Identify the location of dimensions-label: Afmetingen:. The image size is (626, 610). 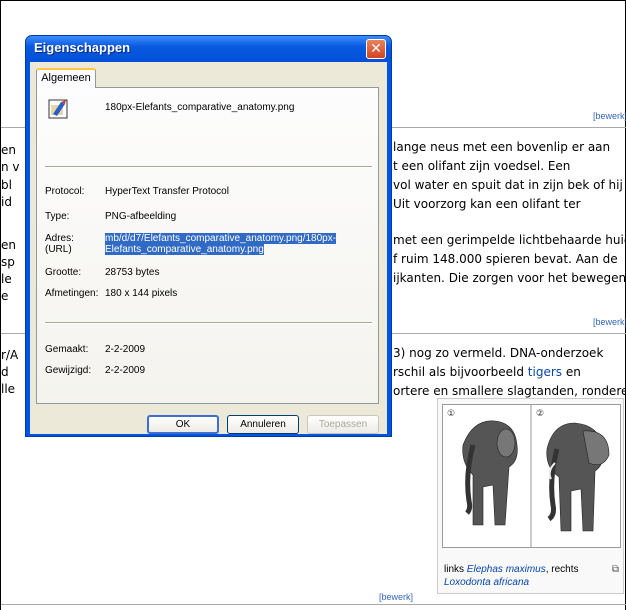
(72, 293).